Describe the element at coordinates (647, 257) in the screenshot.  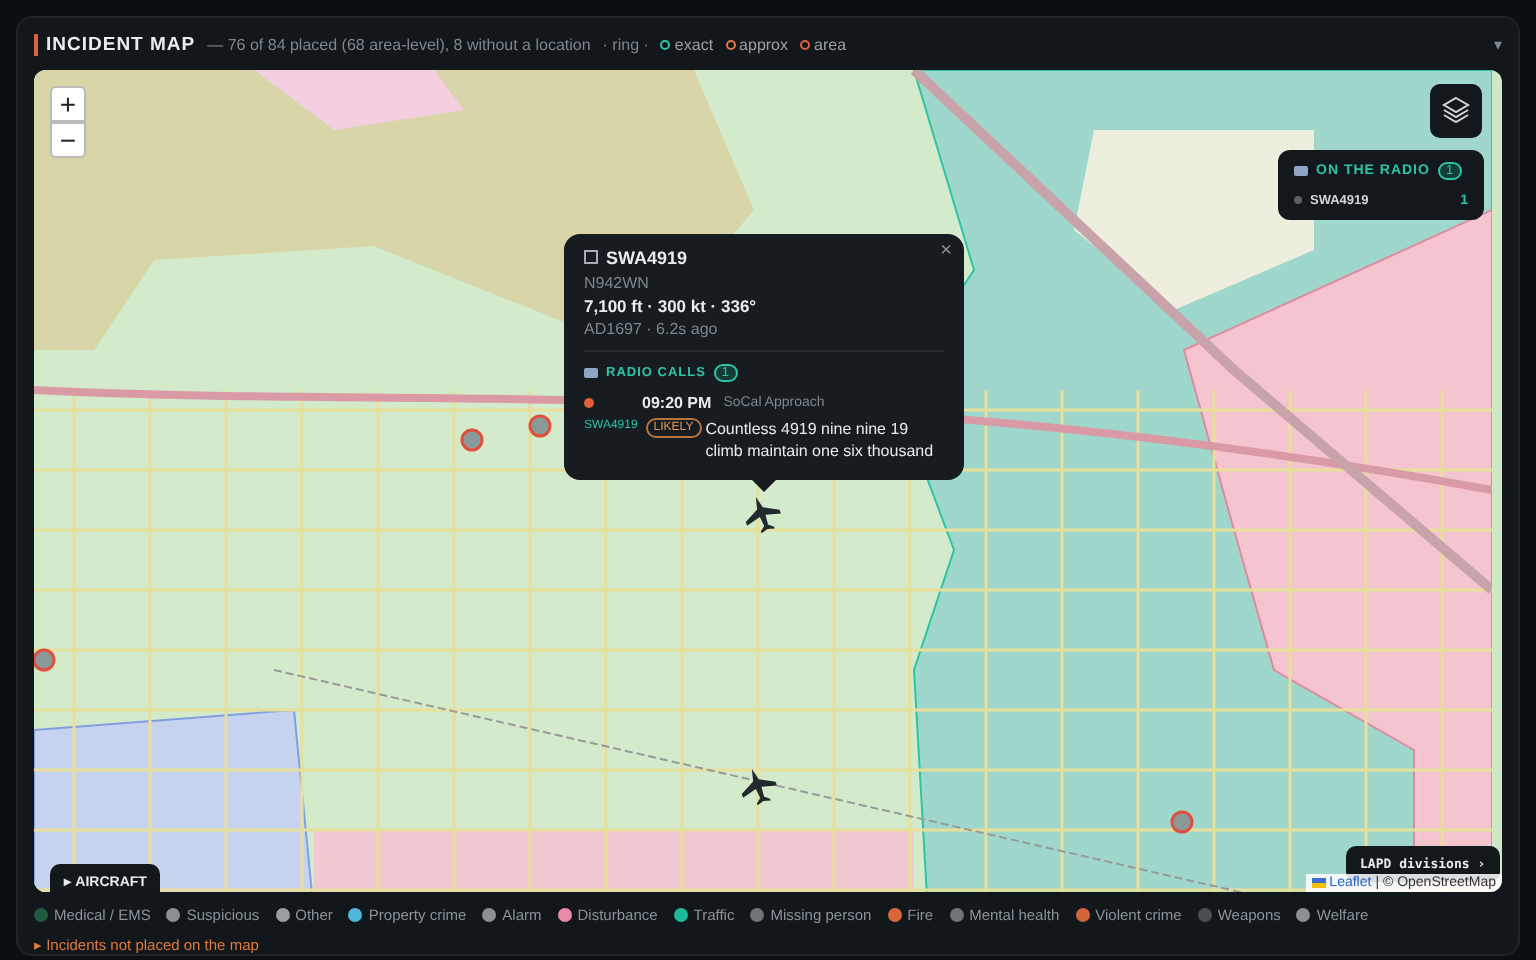
I see `aircraft-callsign: SWA4919` at that location.